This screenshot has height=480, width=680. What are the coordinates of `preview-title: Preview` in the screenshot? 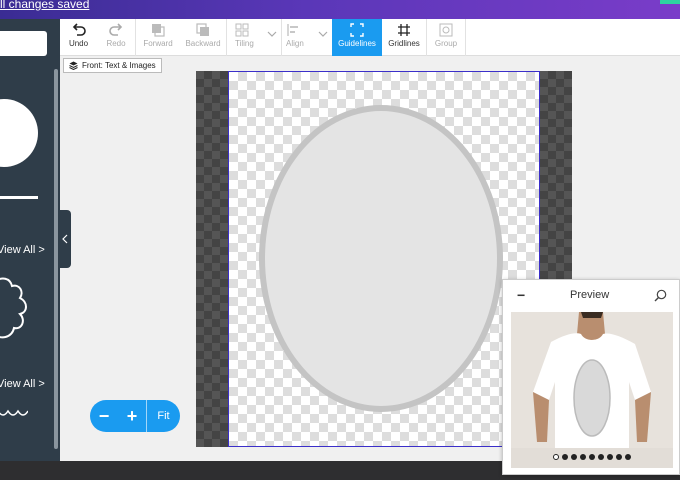 It's located at (590, 295).